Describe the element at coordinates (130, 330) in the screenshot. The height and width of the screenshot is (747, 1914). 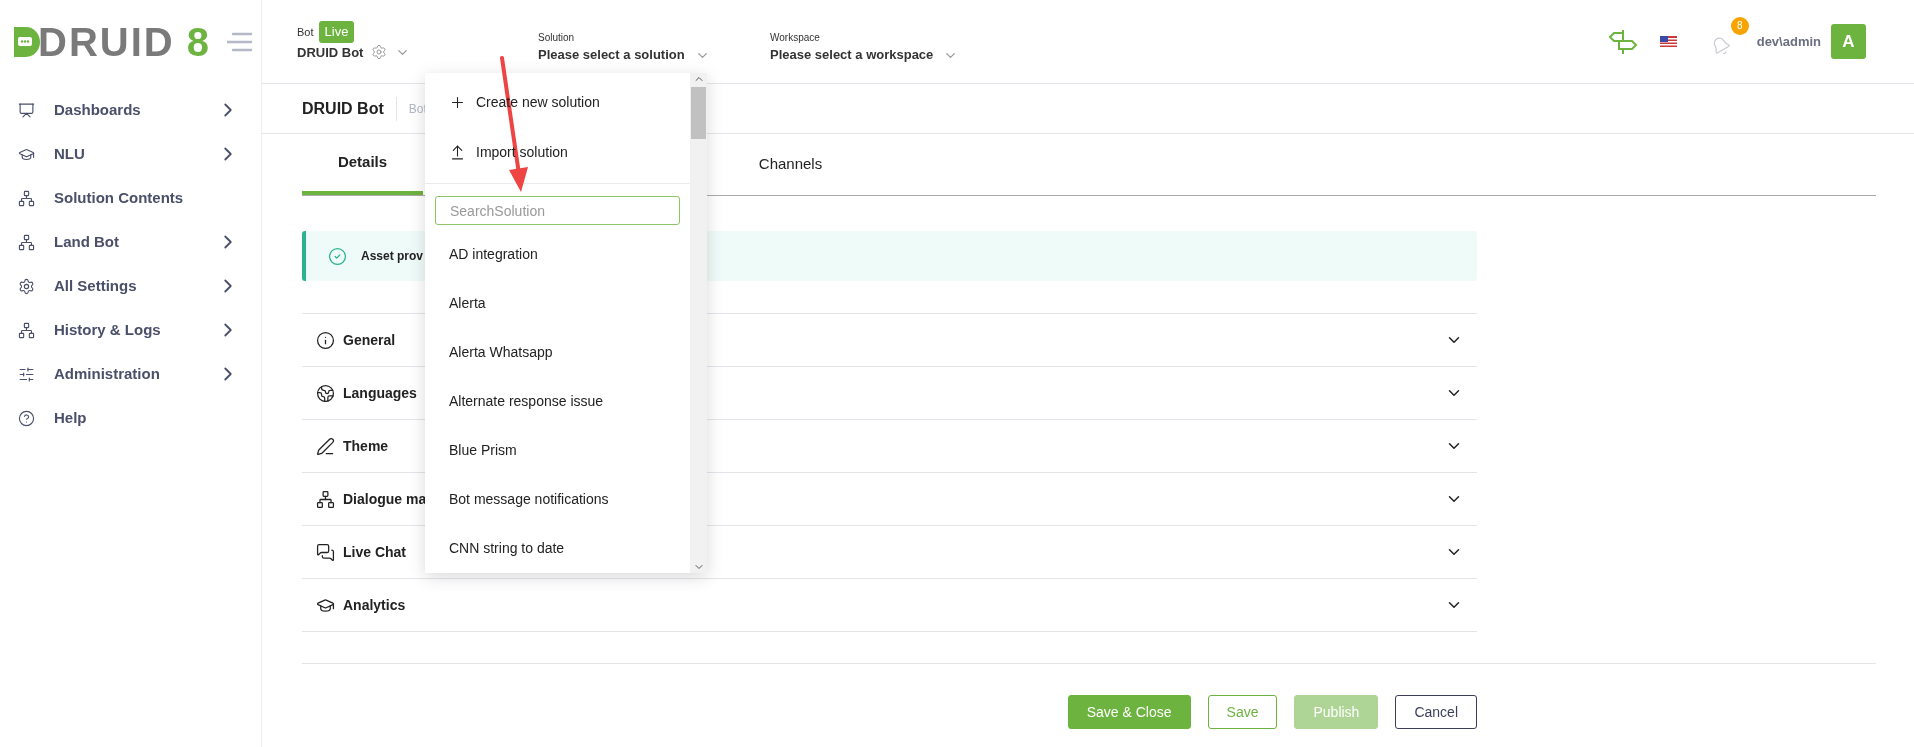
I see `sidebar-item: History & Logs` at that location.